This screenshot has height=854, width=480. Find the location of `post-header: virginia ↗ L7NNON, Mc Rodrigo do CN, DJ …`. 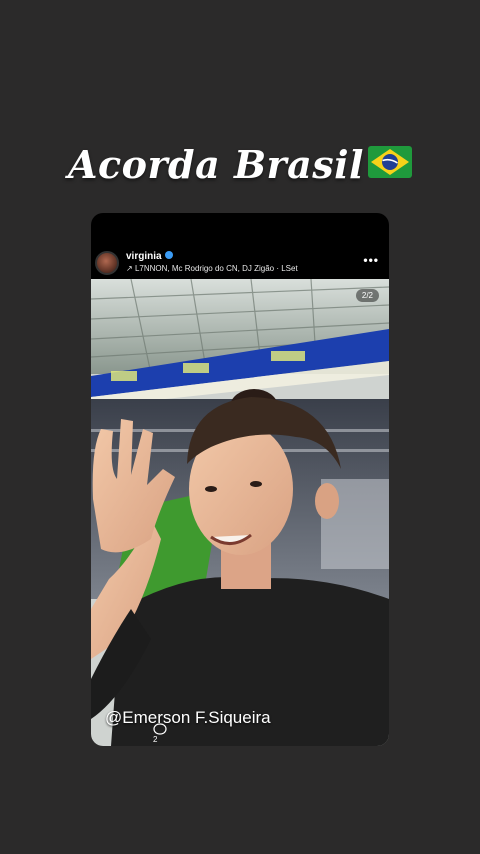

post-header: virginia ↗ L7NNON, Mc Rodrigo do CN, DJ … is located at coordinates (240, 264).